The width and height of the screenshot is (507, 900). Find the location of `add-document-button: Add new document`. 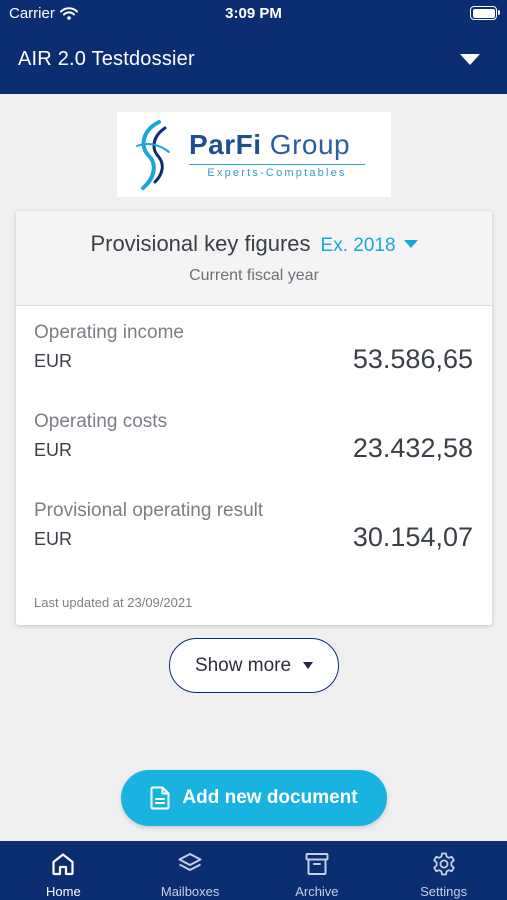

add-document-button: Add new document is located at coordinates (254, 798).